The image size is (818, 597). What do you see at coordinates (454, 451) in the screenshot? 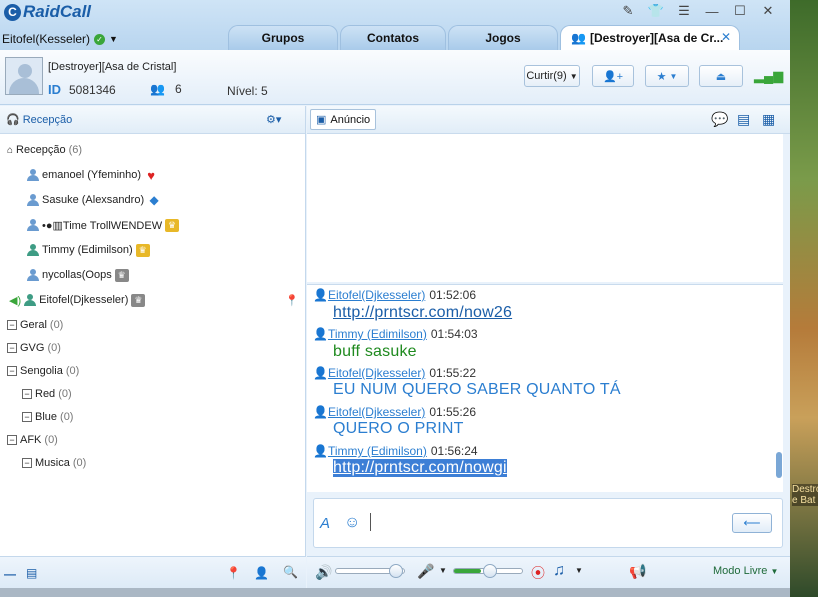
I see `message-time: 01:56:24` at bounding box center [454, 451].